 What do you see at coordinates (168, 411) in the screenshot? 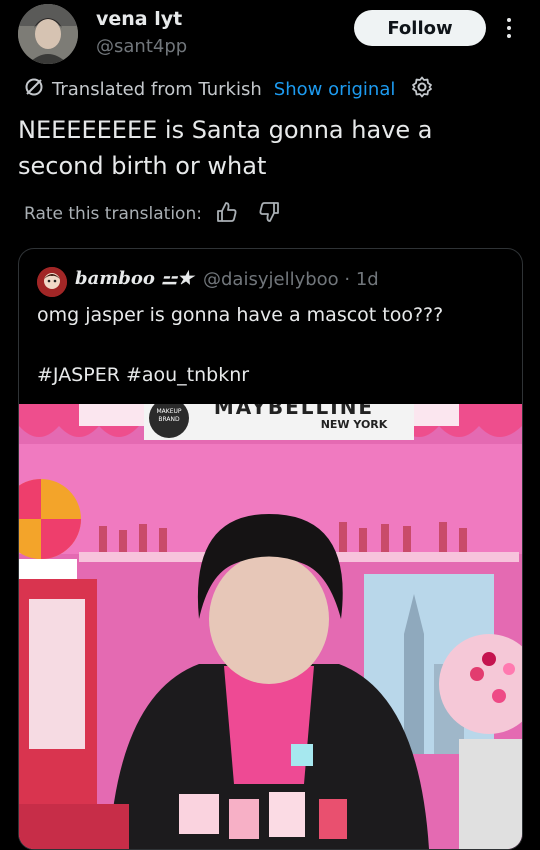
I see `media-badge-line1: MAKEUP` at bounding box center [168, 411].